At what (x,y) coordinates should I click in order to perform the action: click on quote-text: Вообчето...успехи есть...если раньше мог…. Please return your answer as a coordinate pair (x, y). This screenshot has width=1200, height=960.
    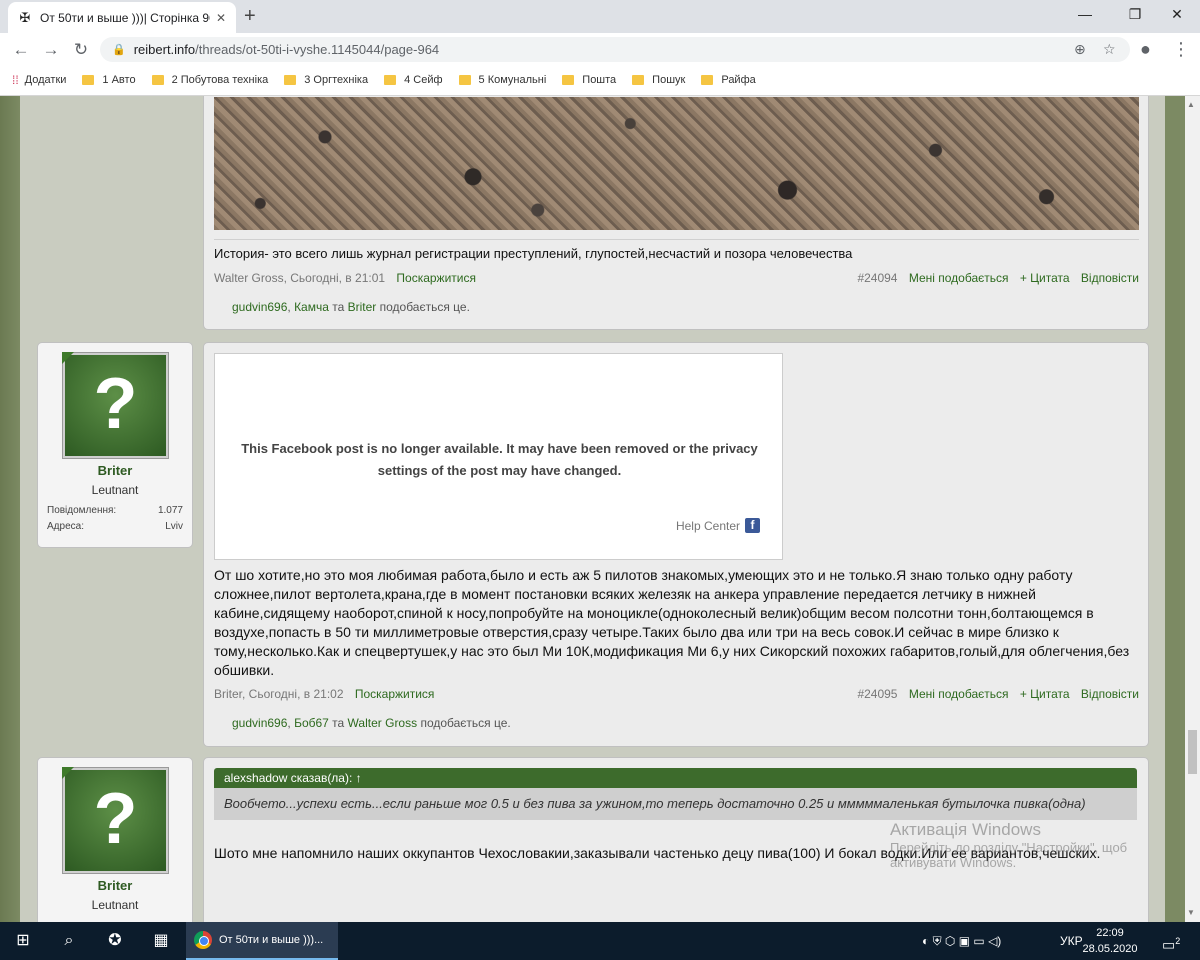
    Looking at the image, I should click on (675, 804).